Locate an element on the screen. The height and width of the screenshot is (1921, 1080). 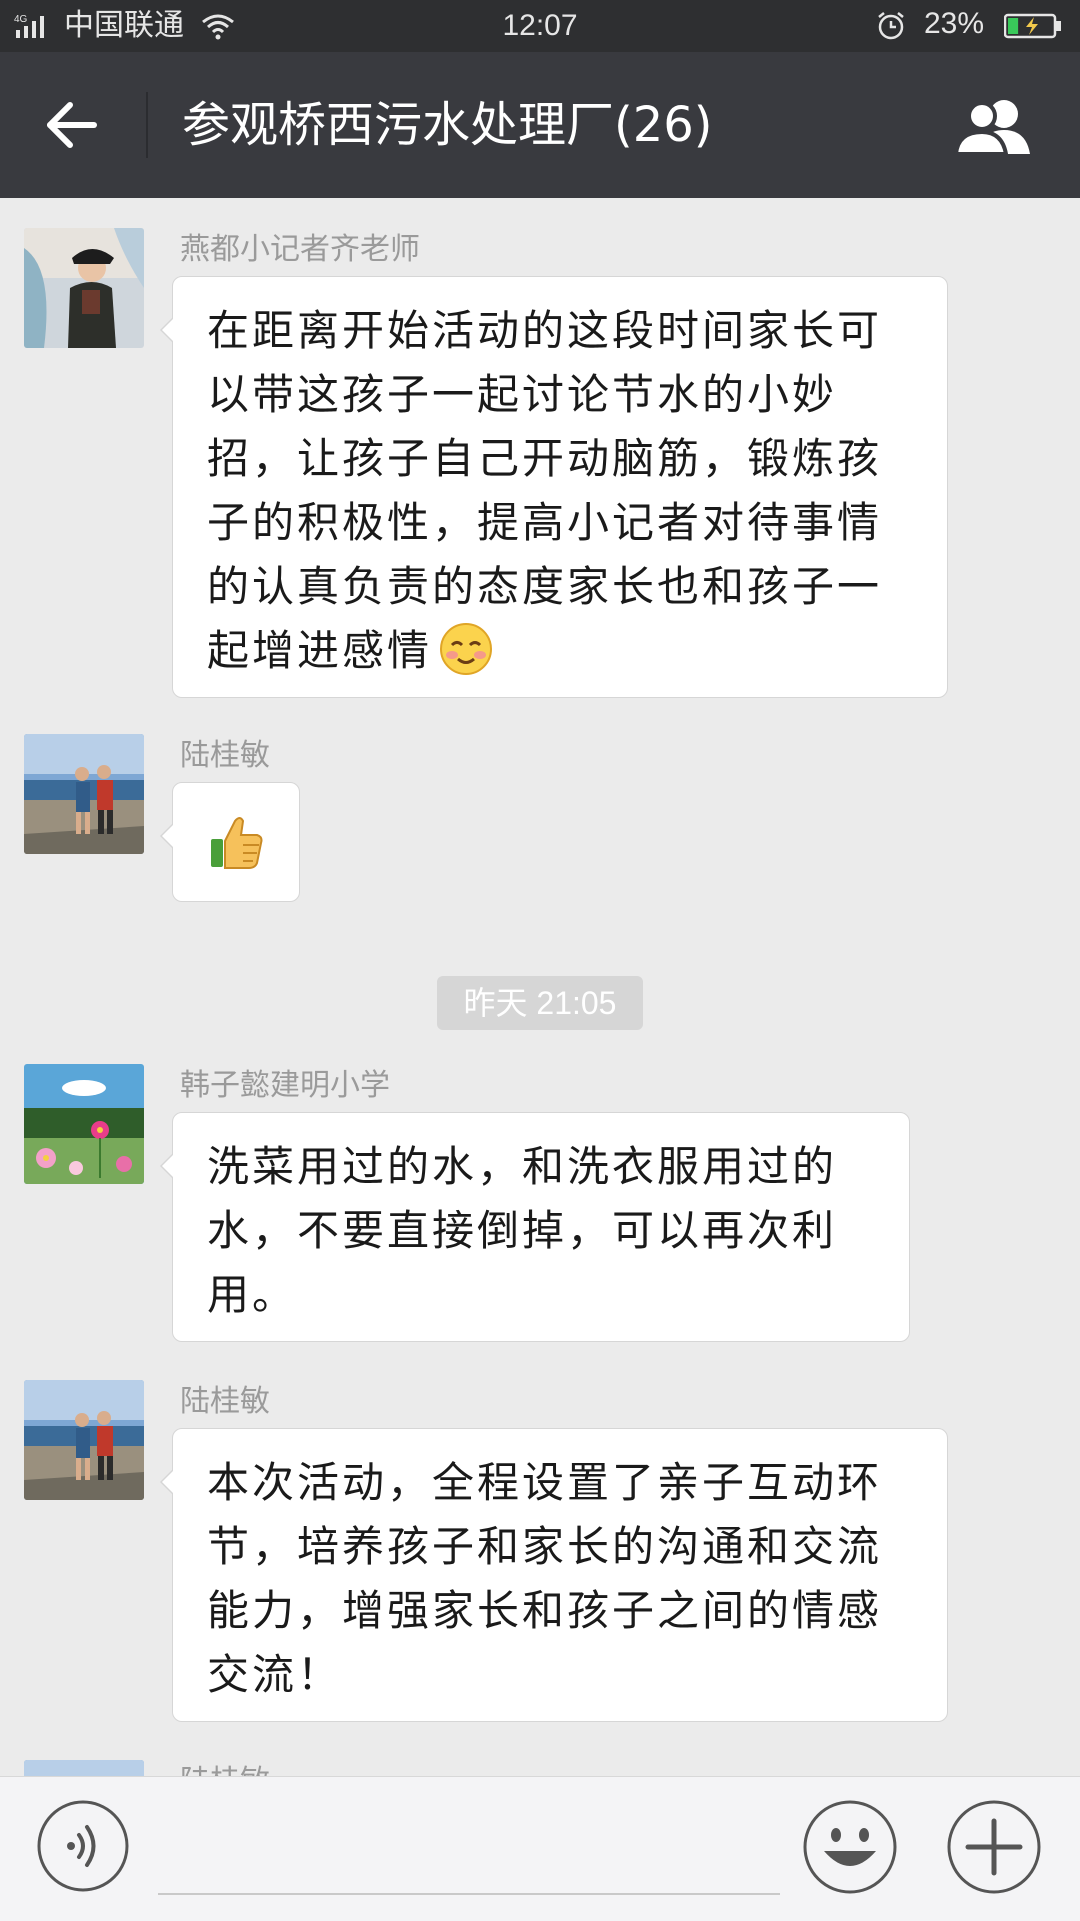
message-bubble is located at coordinates (230, 842).